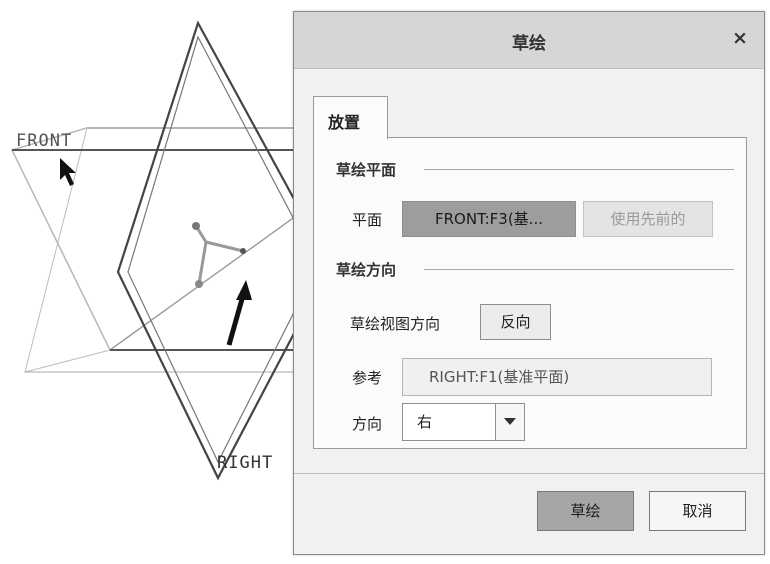  I want to click on plane-label: 平面, so click(367, 220).